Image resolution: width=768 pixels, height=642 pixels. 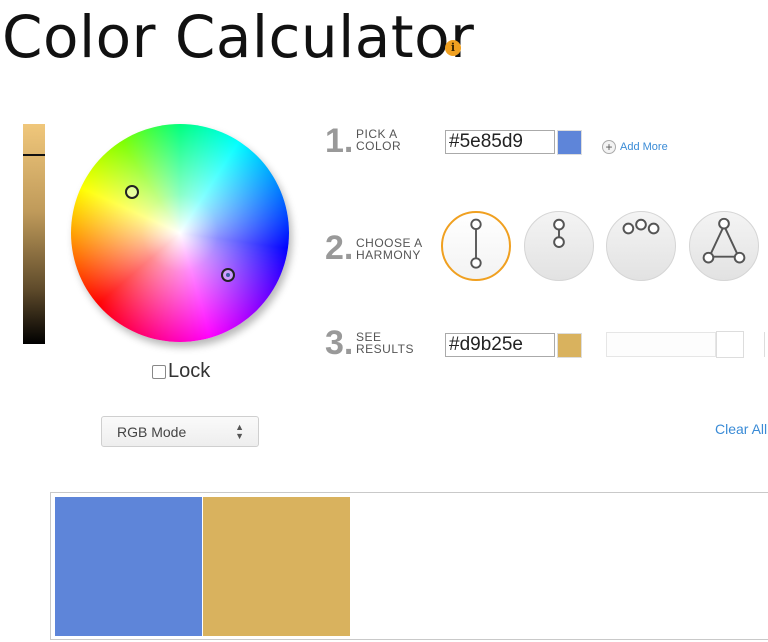 What do you see at coordinates (132, 192) in the screenshot?
I see `color-wheel-handle-secondary` at bounding box center [132, 192].